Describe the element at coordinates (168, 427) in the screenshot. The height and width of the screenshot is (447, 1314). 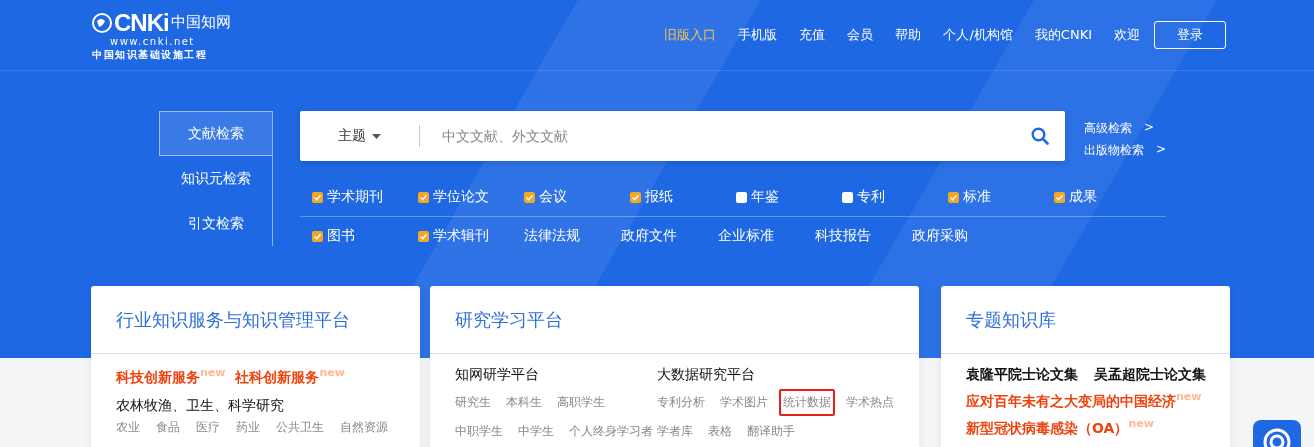
I see `category-link: 食品` at that location.